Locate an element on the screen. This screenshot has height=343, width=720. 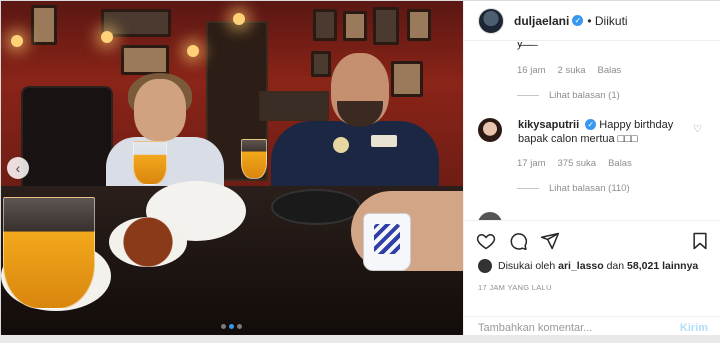
view-replies-label: Lihat balasan (110) is located at coordinates (589, 188).